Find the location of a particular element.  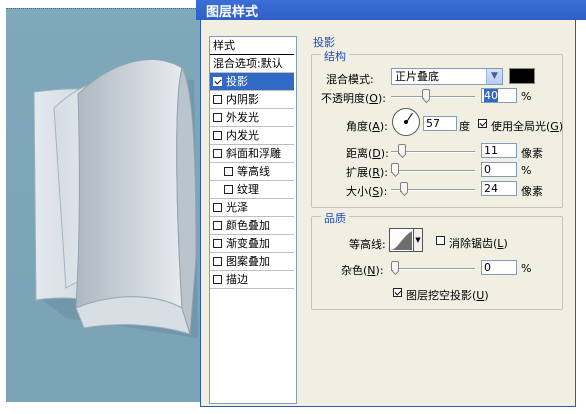

contour-label: 等高线: is located at coordinates (367, 244).